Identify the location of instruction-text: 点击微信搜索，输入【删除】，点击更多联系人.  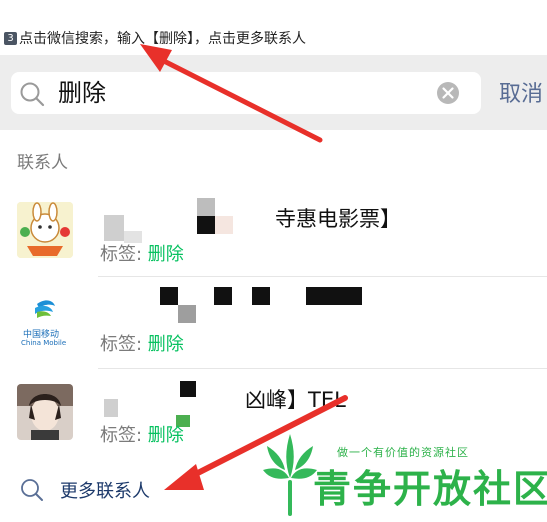
(162, 39).